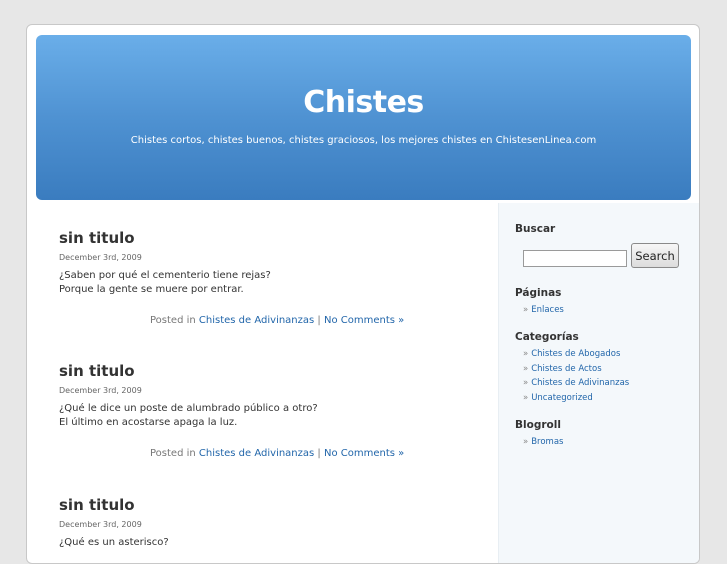  What do you see at coordinates (562, 398) in the screenshot?
I see `category-link-uncategorized: Uncategorized` at bounding box center [562, 398].